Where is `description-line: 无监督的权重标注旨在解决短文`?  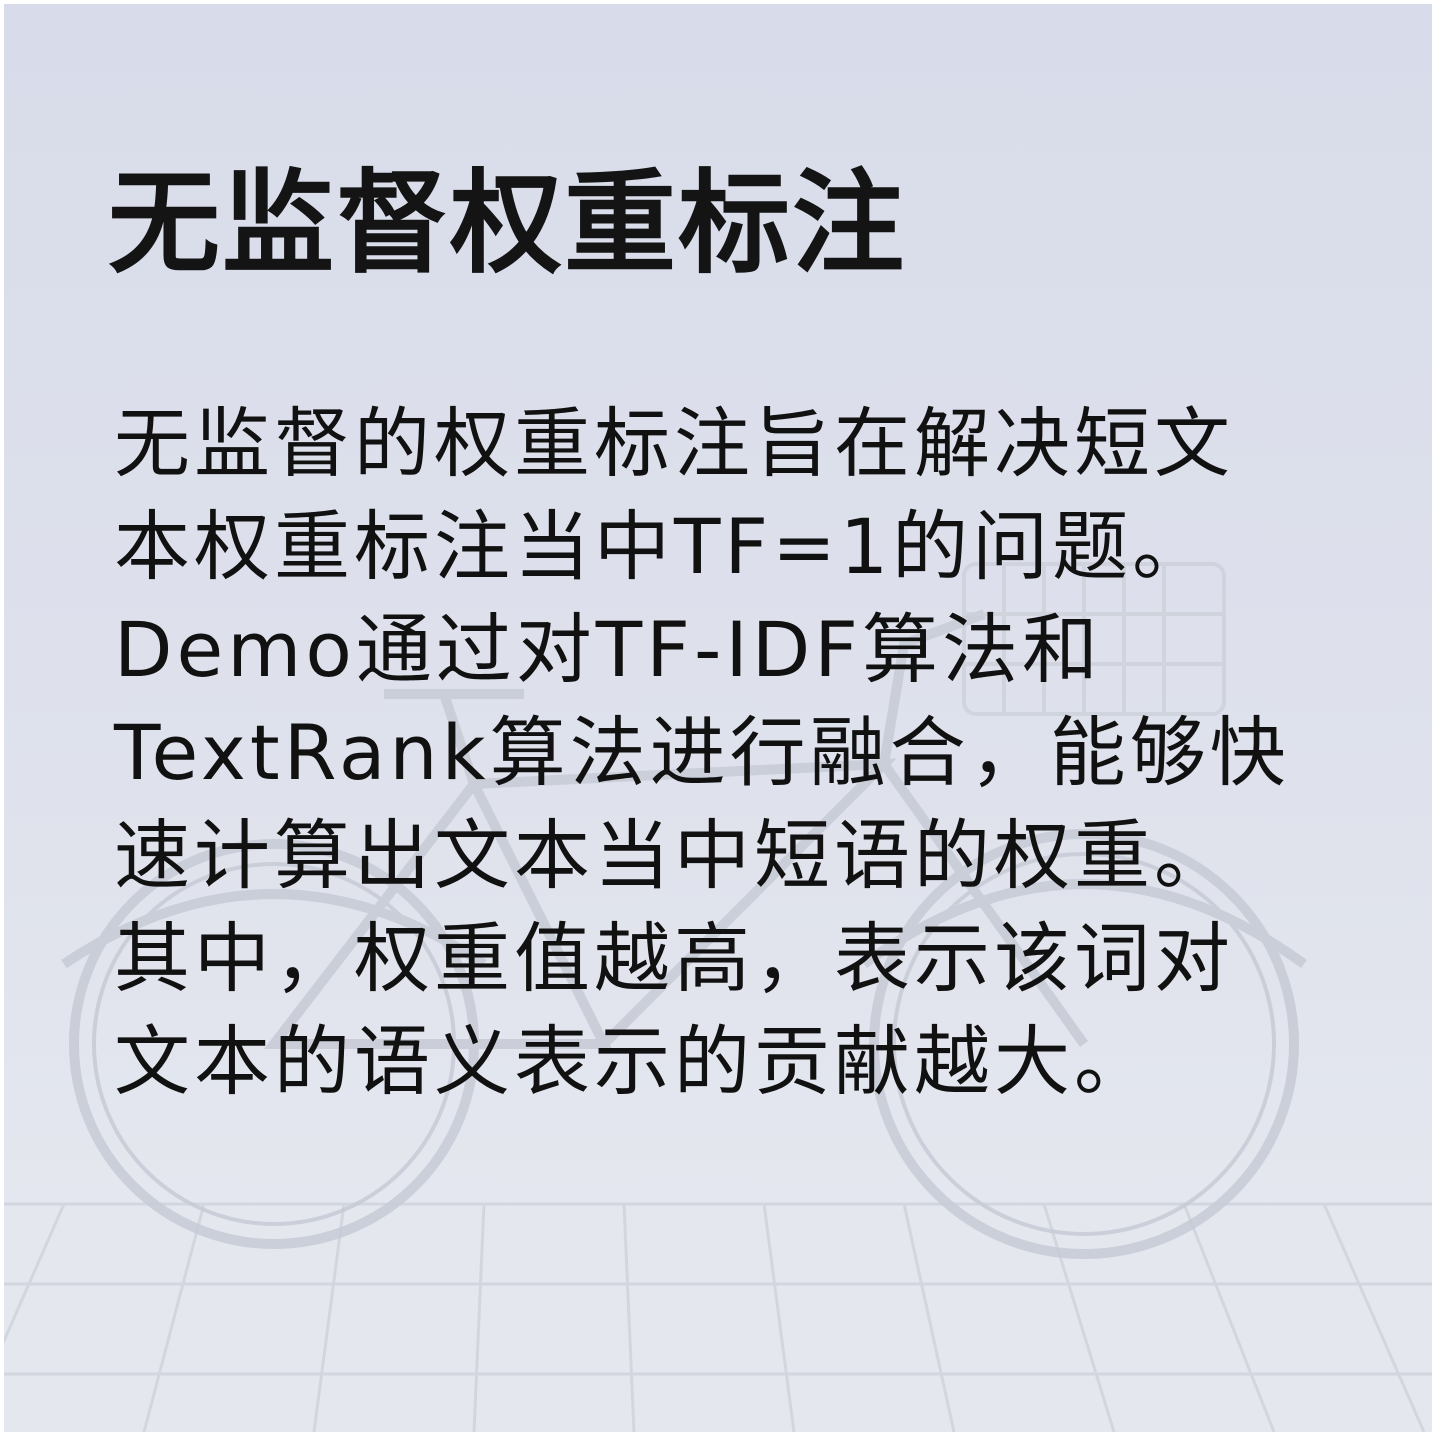 description-line: 无监督的权重标注旨在解决短文 is located at coordinates (674, 443).